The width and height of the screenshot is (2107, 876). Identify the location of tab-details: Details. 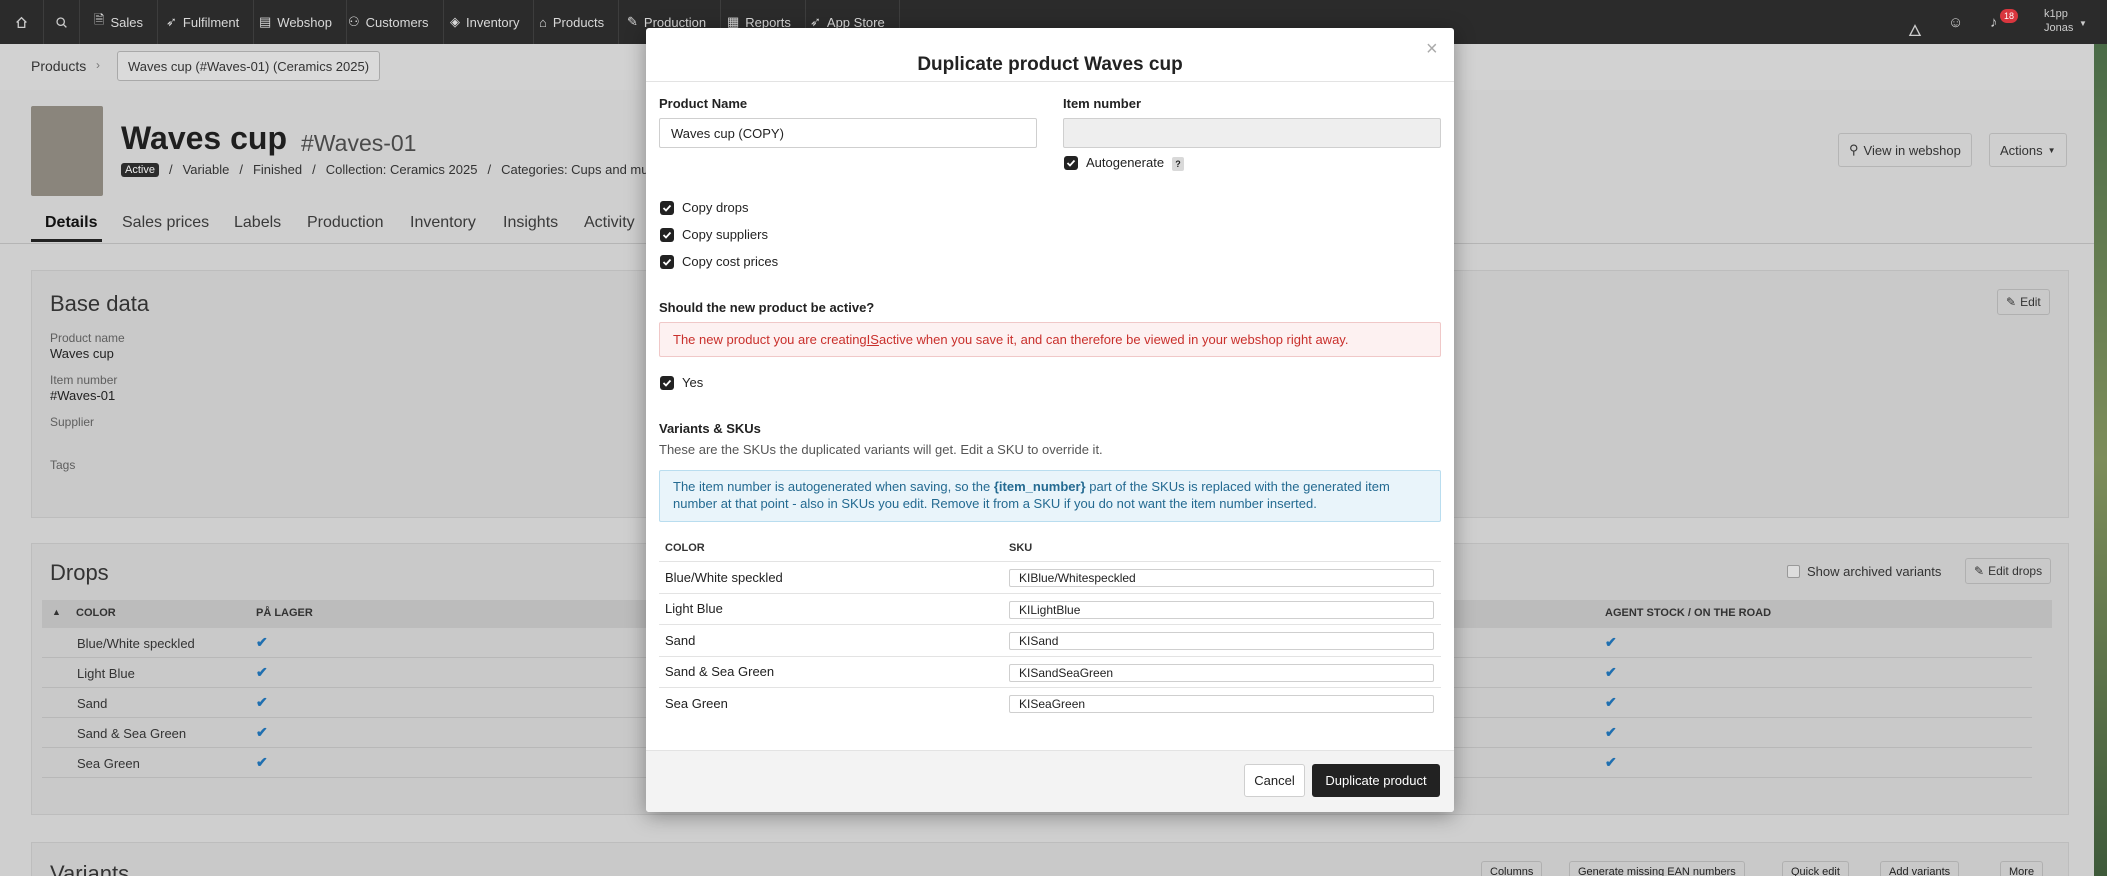
(71, 223).